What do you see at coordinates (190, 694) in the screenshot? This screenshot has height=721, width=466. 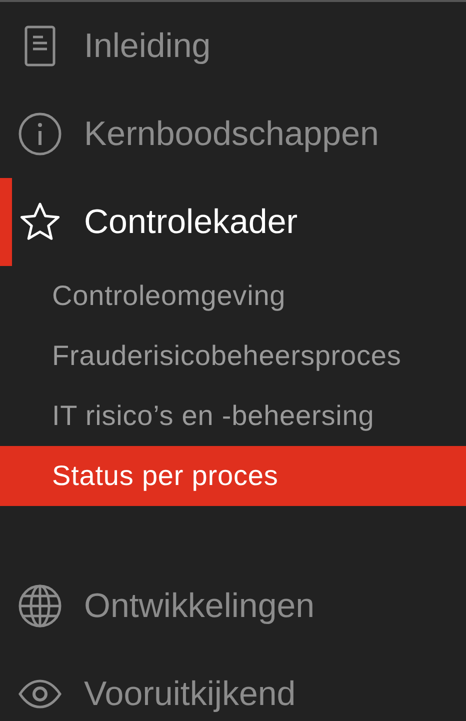 I see `nav-label: Vooruitkijkend` at bounding box center [190, 694].